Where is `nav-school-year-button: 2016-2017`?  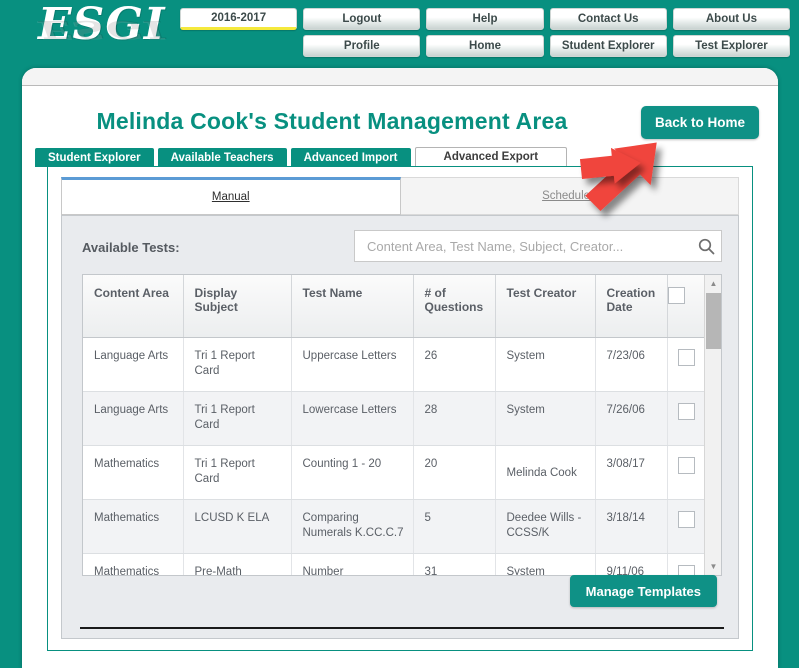
nav-school-year-button: 2016-2017 is located at coordinates (239, 19).